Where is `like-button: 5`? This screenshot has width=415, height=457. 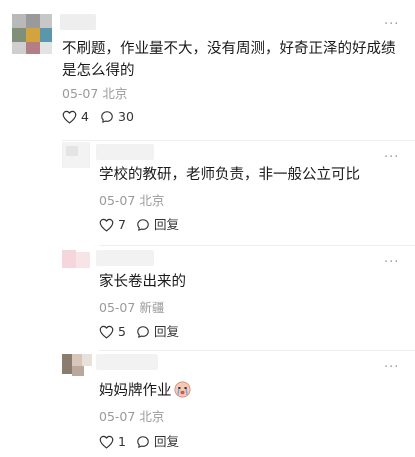 like-button: 5 is located at coordinates (112, 332).